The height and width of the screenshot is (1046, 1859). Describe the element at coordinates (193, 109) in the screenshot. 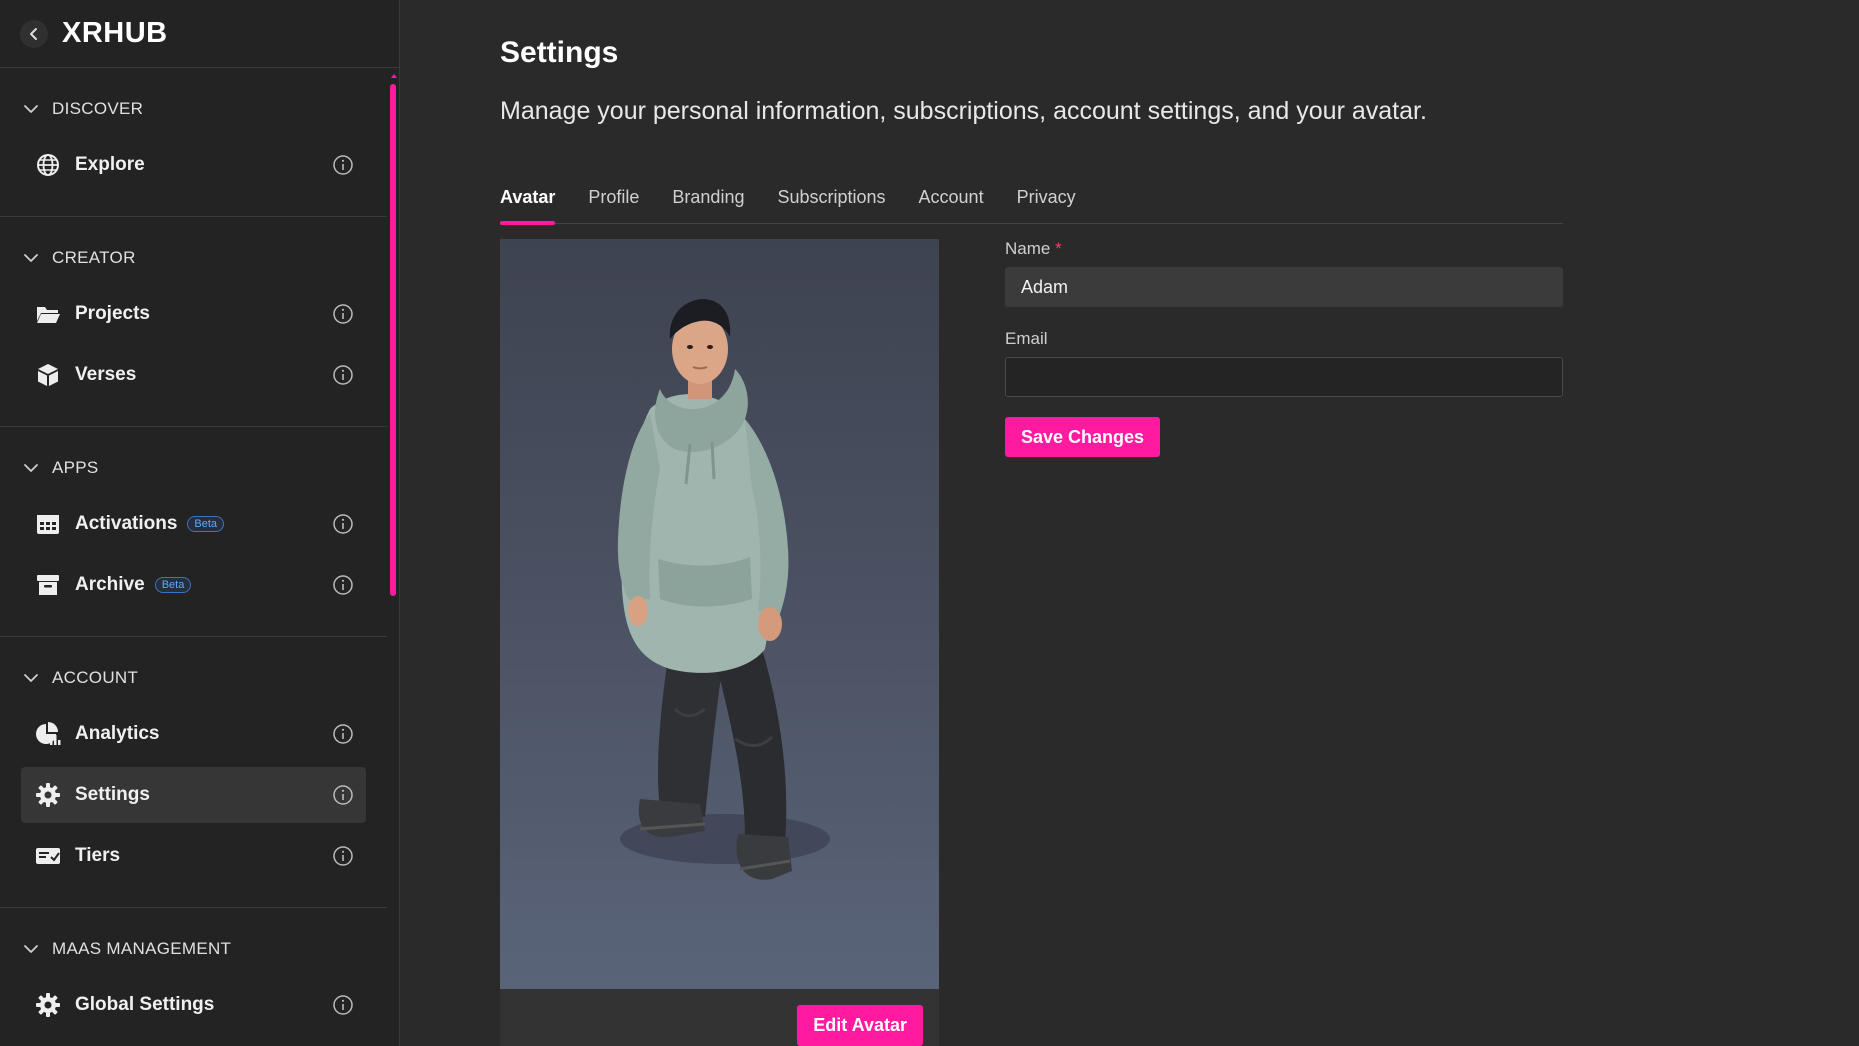

I see `section-header-discover: DISCOVER` at that location.